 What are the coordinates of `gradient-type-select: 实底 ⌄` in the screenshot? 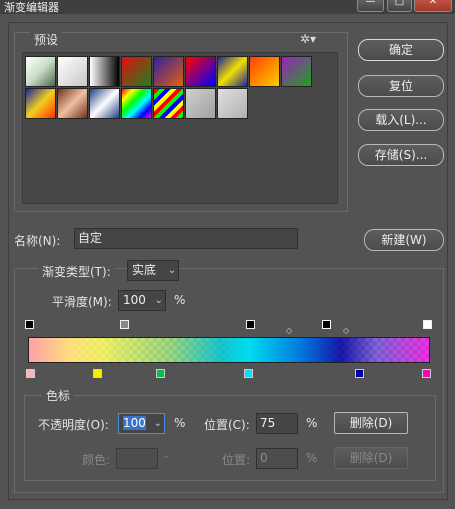 It's located at (153, 270).